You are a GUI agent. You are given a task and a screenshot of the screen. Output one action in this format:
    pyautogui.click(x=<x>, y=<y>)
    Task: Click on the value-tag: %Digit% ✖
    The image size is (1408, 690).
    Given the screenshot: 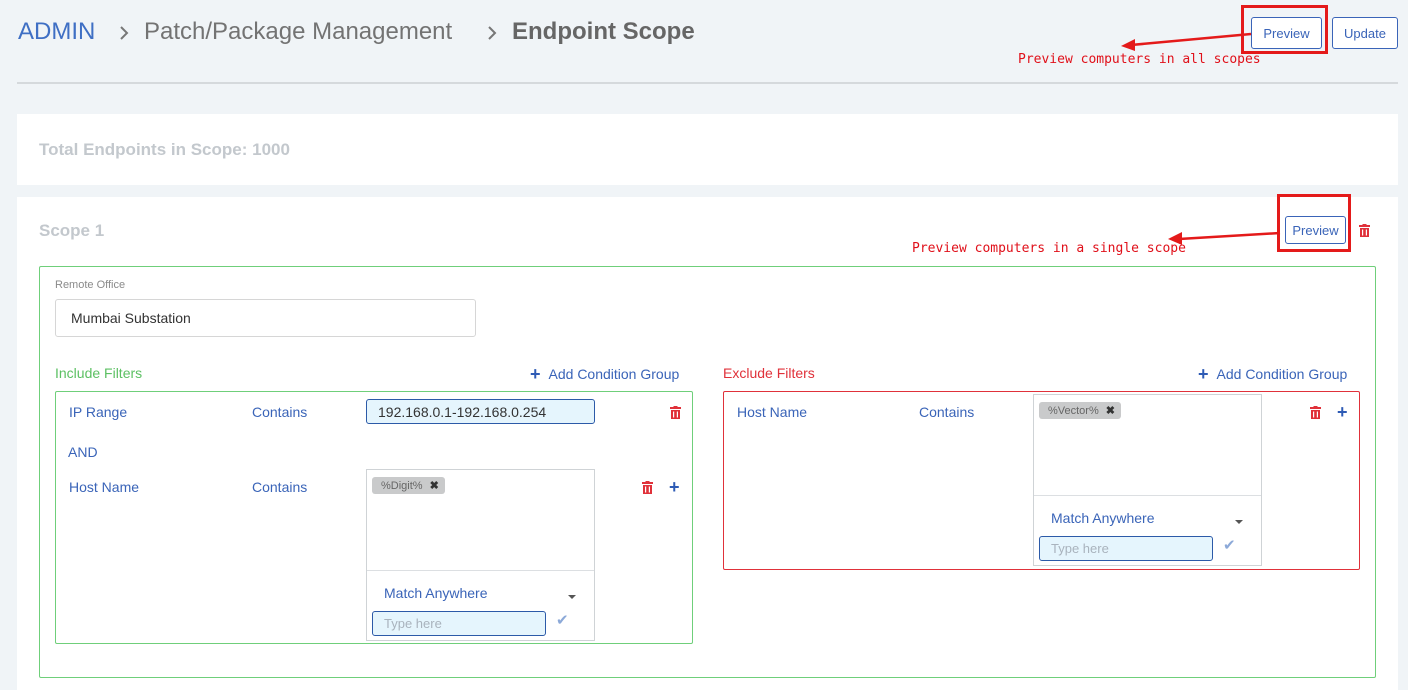 What is the action you would take?
    pyautogui.click(x=408, y=485)
    